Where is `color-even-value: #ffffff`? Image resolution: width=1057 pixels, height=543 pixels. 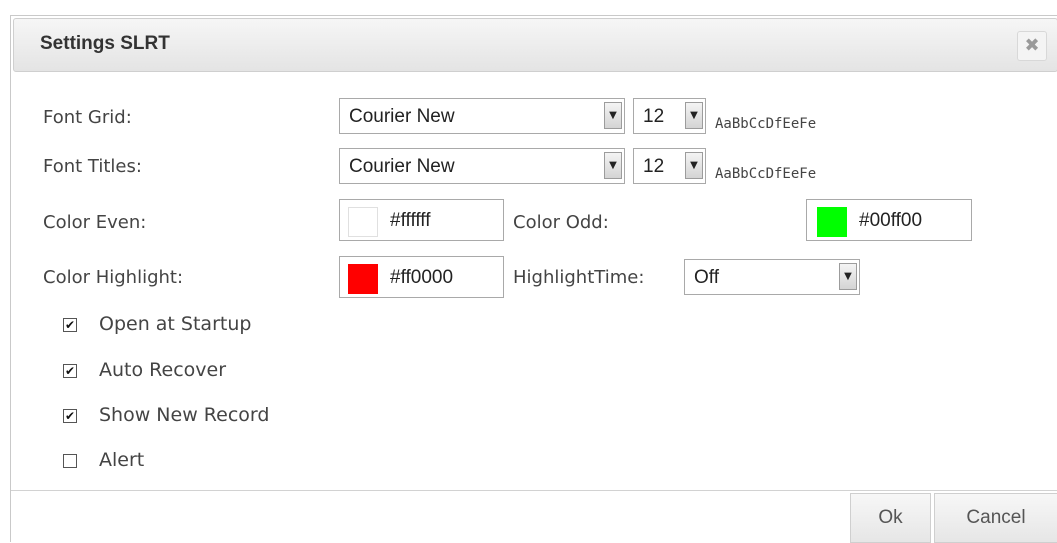
color-even-value: #ffffff is located at coordinates (410, 220).